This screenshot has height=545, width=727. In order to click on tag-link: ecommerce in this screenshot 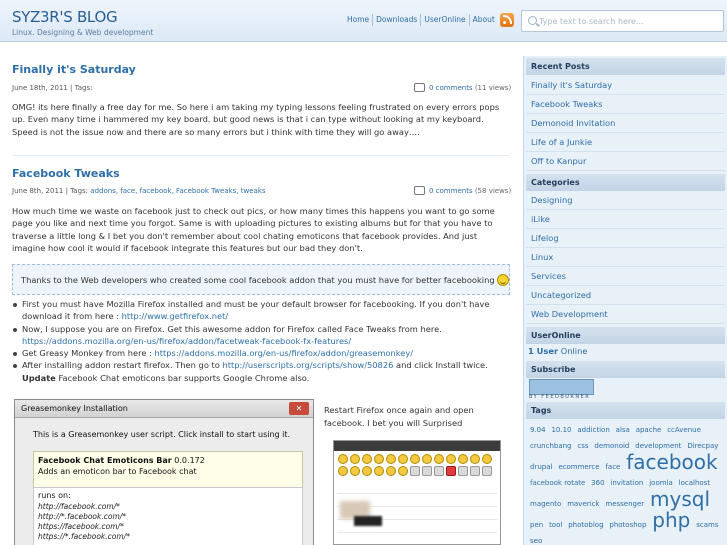, I will do `click(578, 467)`.